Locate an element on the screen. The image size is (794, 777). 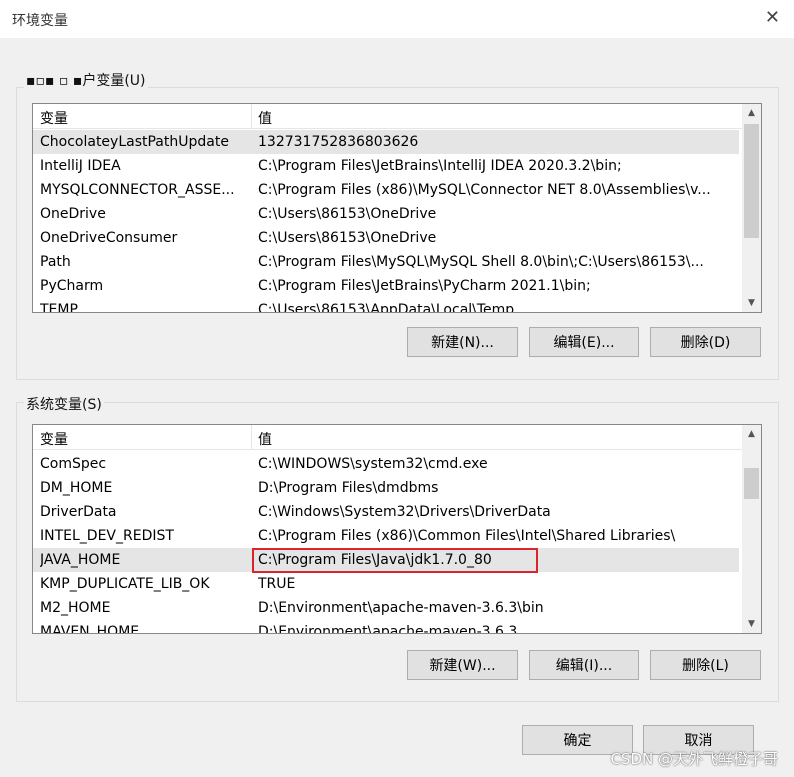
variable-value: 132731752836803626 is located at coordinates (338, 142).